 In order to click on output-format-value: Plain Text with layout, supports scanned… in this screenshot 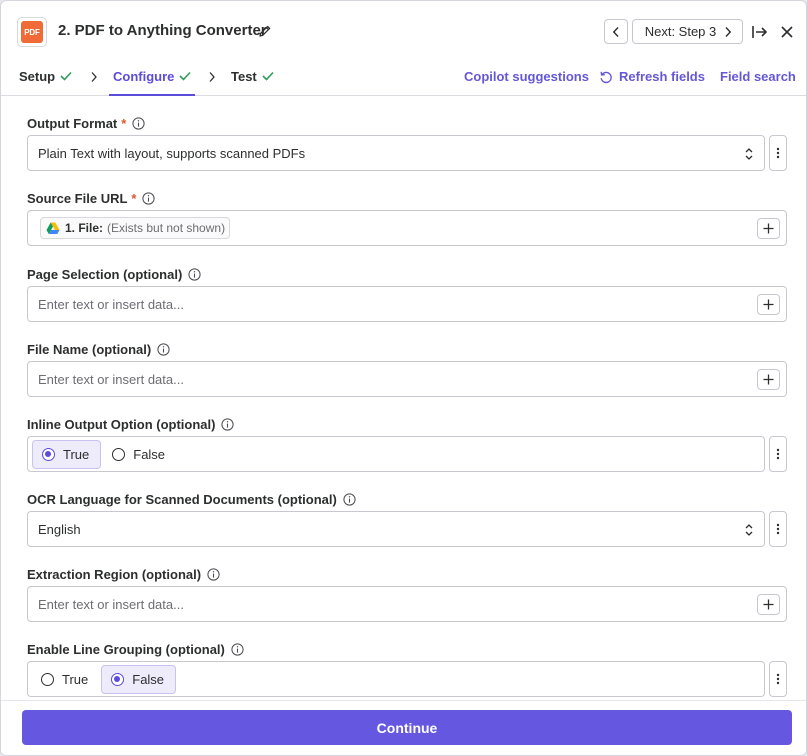, I will do `click(172, 153)`.